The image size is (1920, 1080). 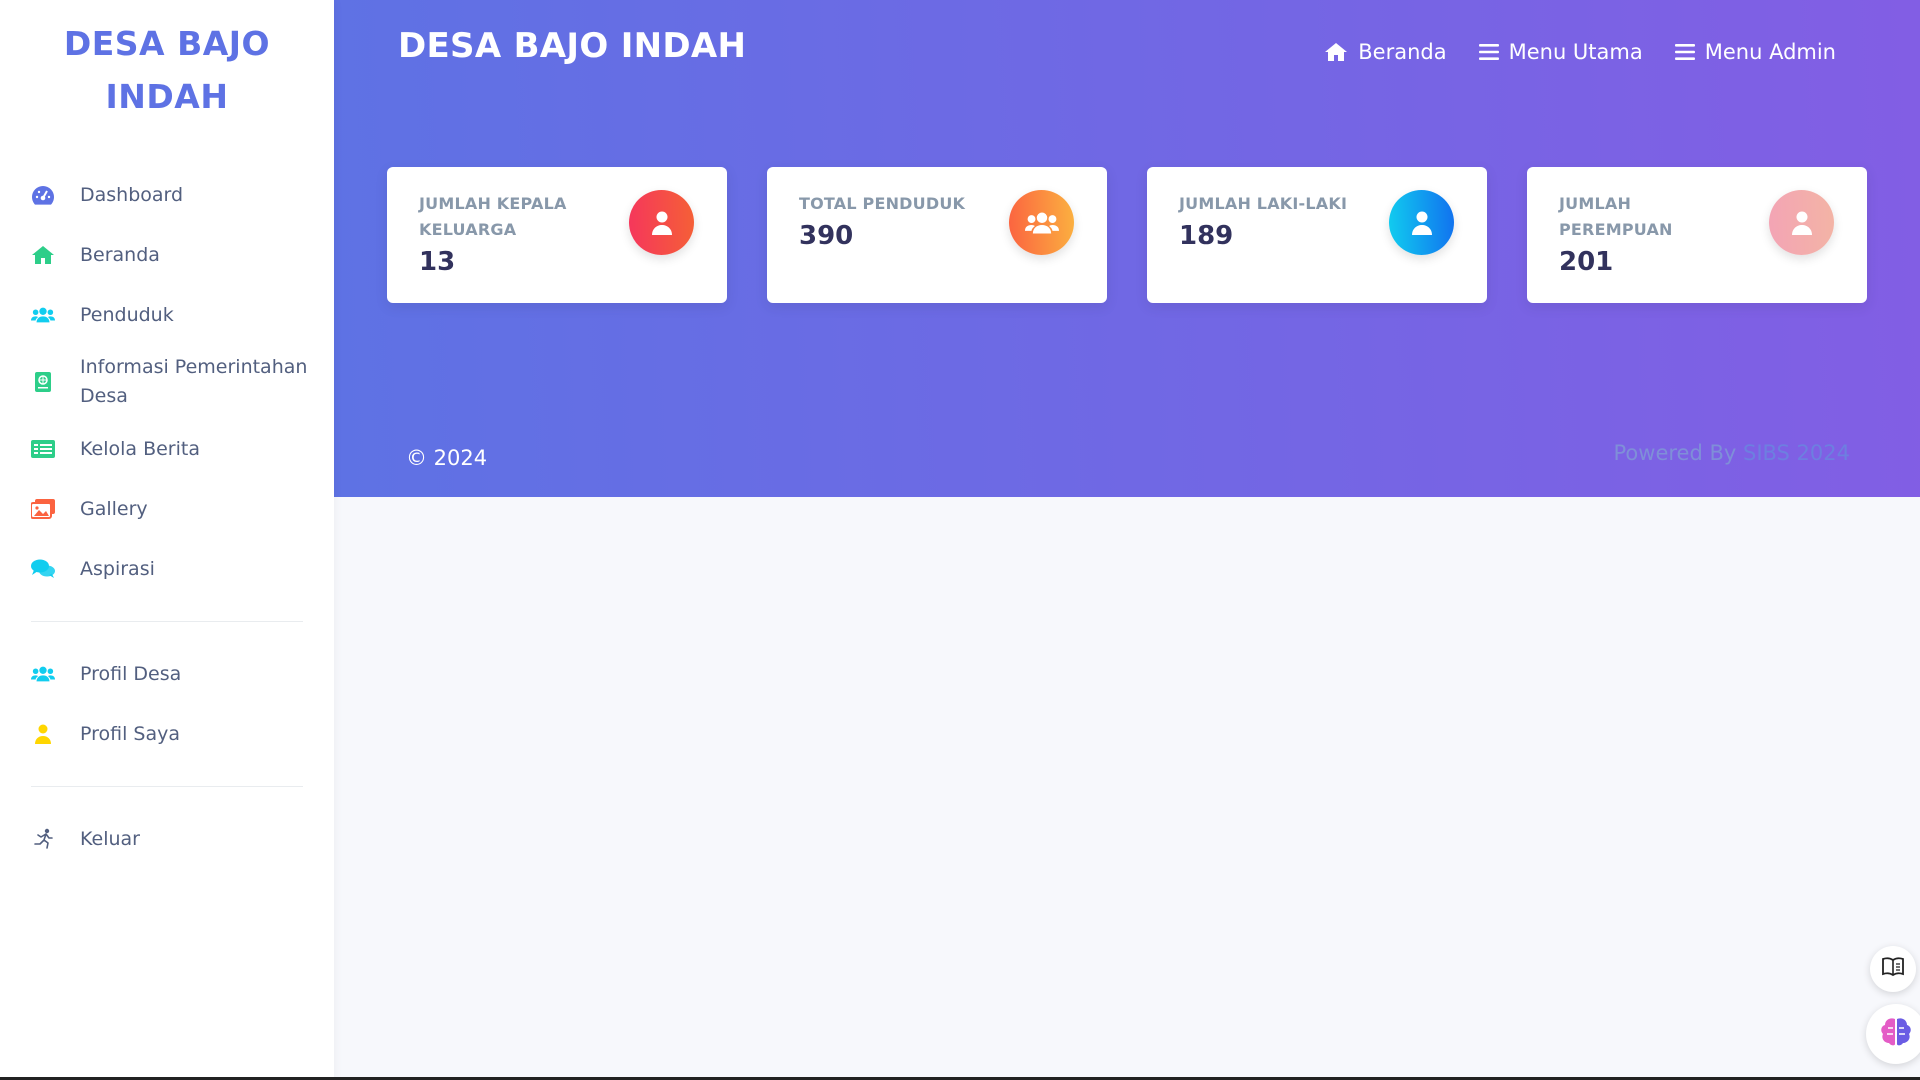 I want to click on stat-card-value: 390, so click(x=826, y=236).